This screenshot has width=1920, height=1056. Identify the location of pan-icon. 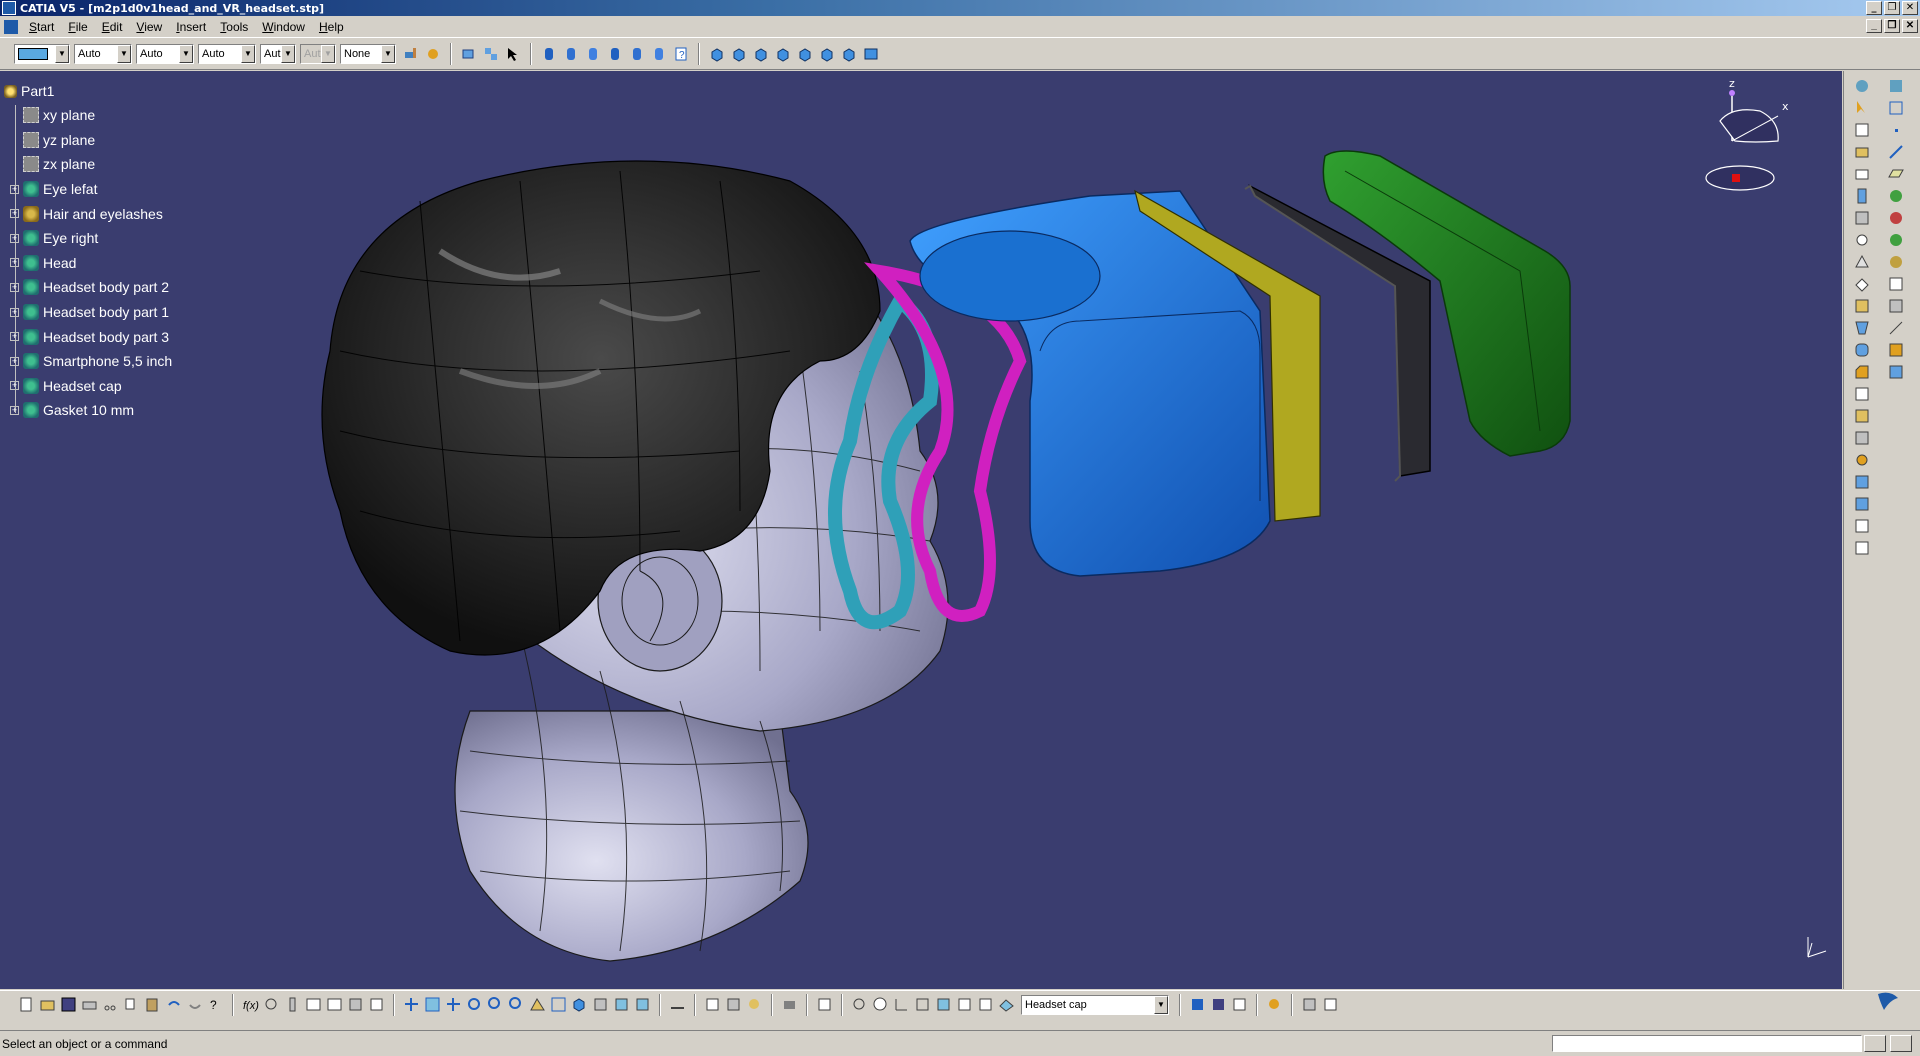
(453, 1004).